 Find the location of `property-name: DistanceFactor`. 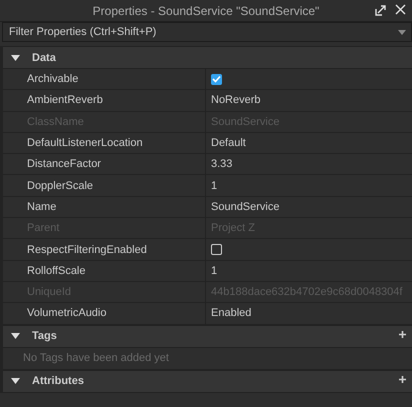

property-name: DistanceFactor is located at coordinates (64, 164).